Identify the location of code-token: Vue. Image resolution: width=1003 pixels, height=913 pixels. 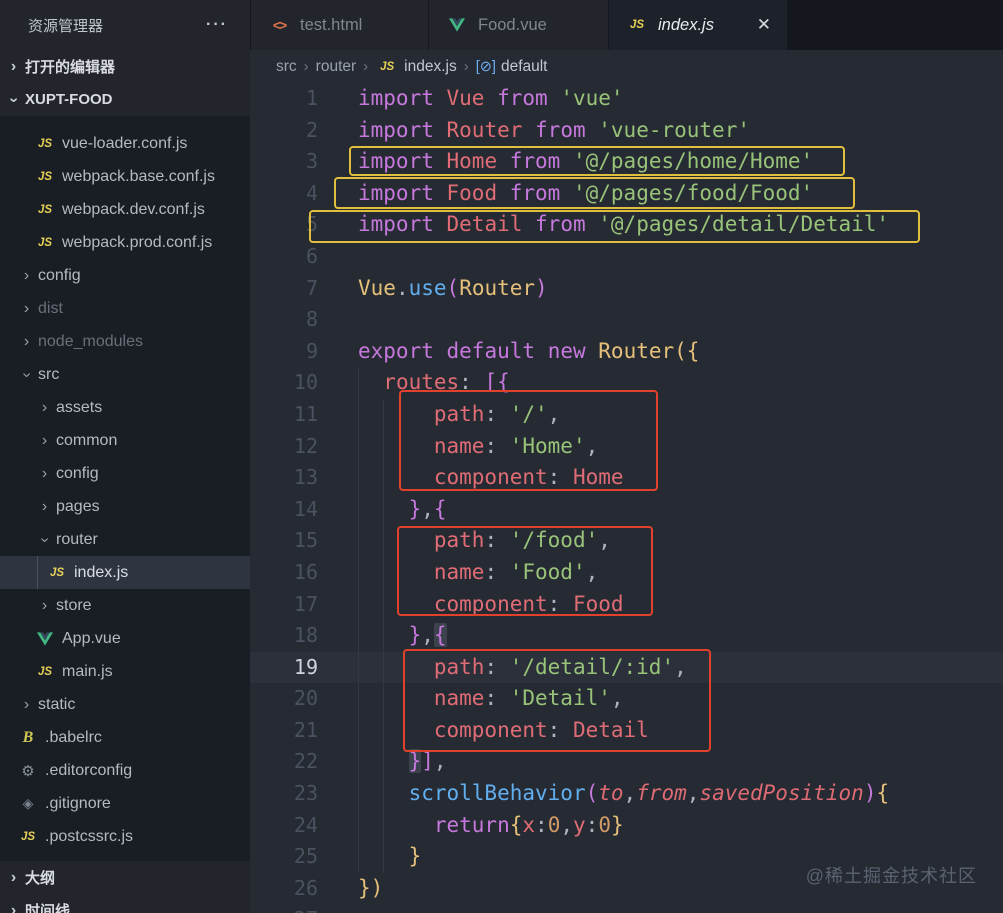
(465, 98).